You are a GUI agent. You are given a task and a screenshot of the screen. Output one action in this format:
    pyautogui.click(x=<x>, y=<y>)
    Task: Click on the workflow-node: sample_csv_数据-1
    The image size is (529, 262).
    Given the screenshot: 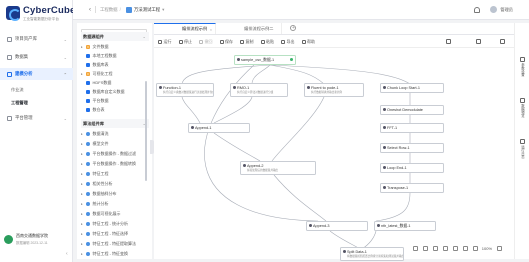 What is the action you would take?
    pyautogui.click(x=265, y=60)
    